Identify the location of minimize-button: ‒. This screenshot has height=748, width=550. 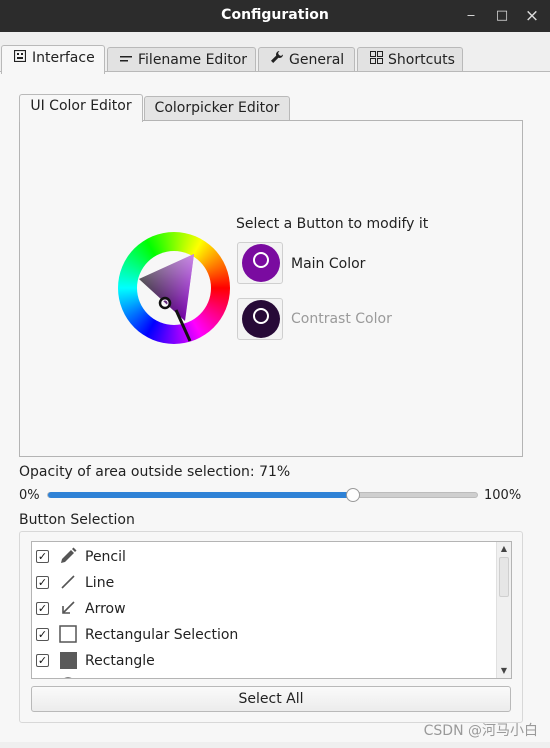
(471, 16).